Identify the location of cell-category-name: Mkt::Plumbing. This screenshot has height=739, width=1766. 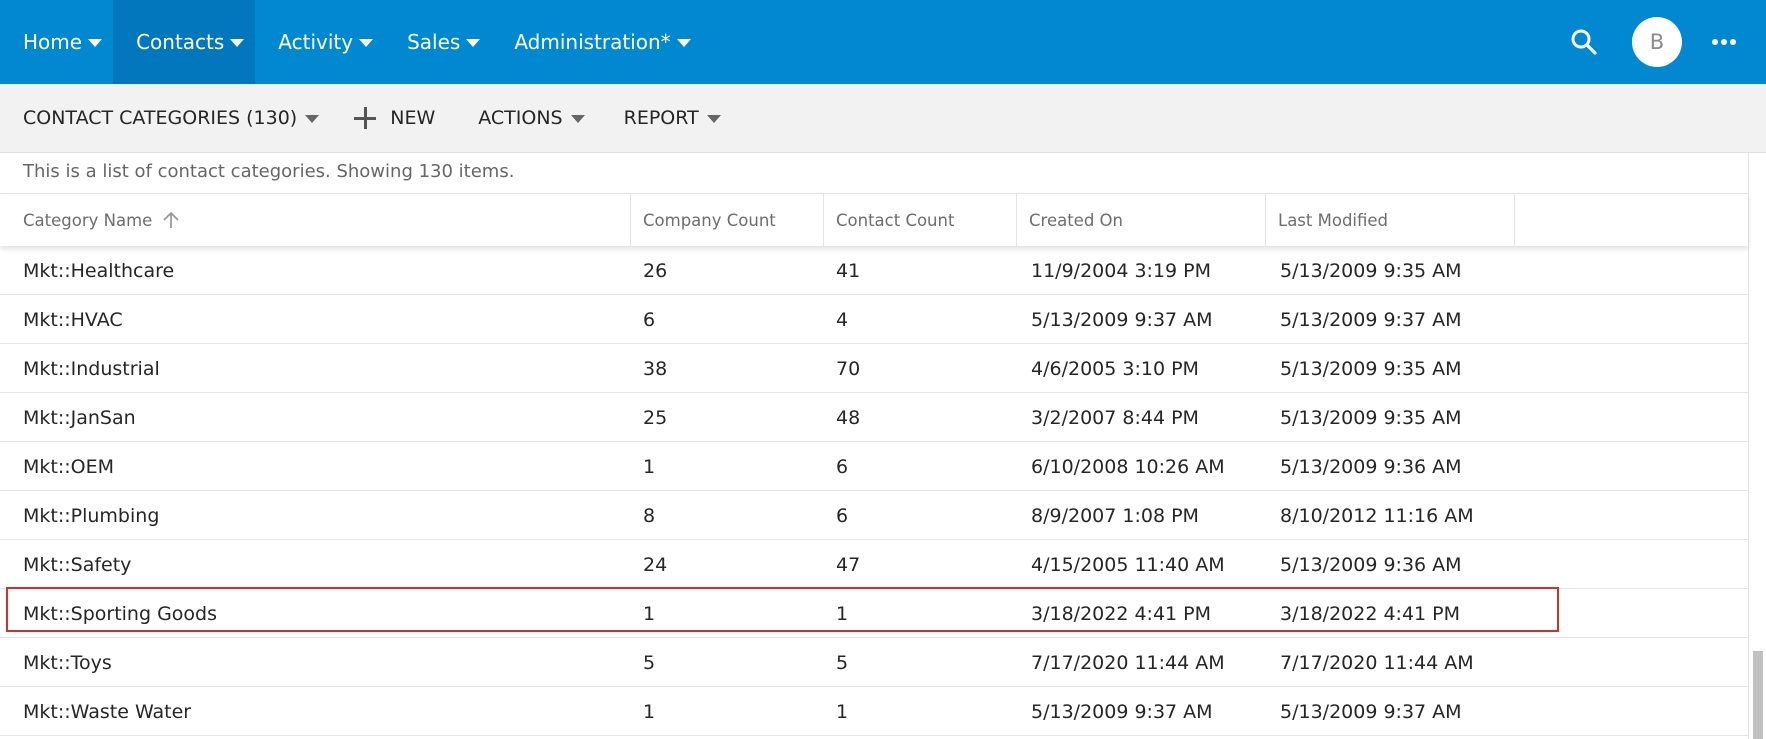
(91, 515).